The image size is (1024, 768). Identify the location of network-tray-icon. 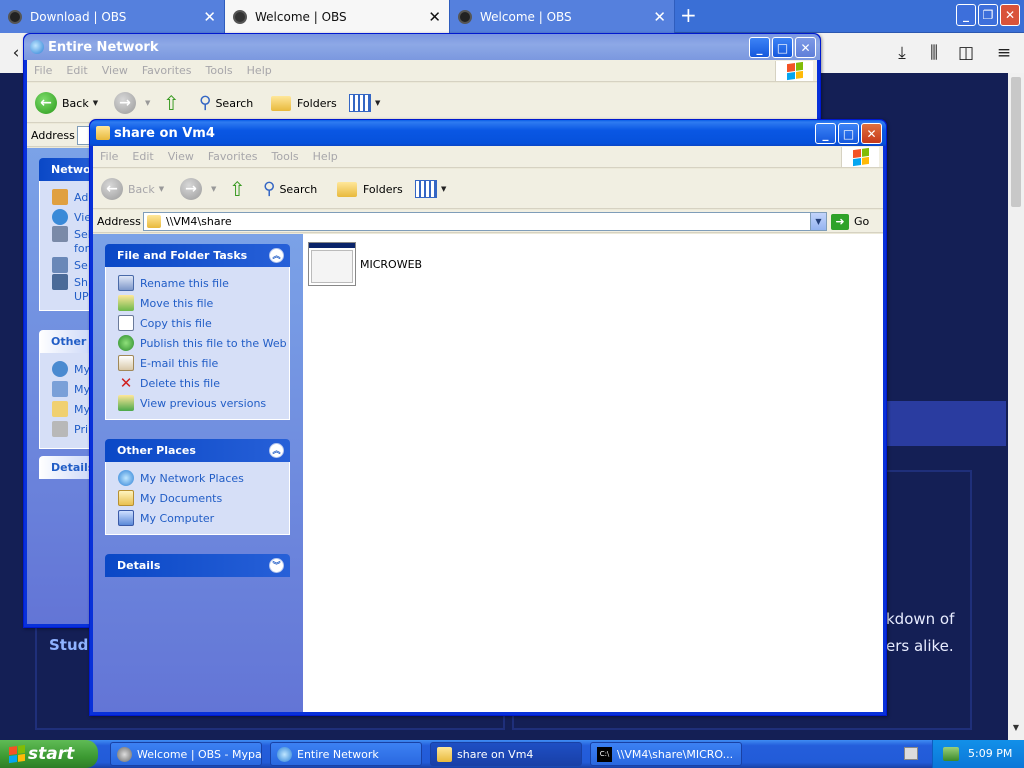
(951, 754).